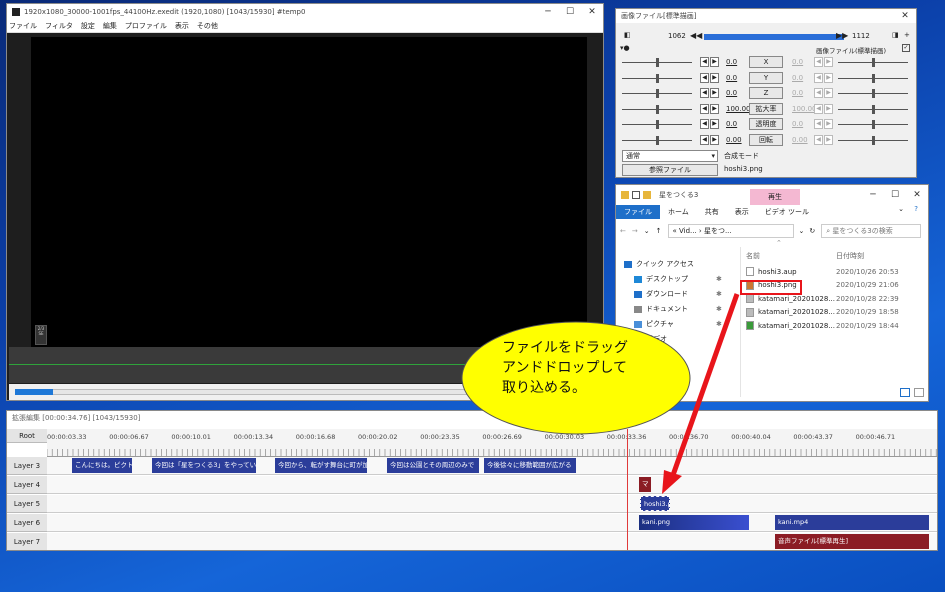  Describe the element at coordinates (672, 482) in the screenshot. I see `drag-arrow-head` at that location.